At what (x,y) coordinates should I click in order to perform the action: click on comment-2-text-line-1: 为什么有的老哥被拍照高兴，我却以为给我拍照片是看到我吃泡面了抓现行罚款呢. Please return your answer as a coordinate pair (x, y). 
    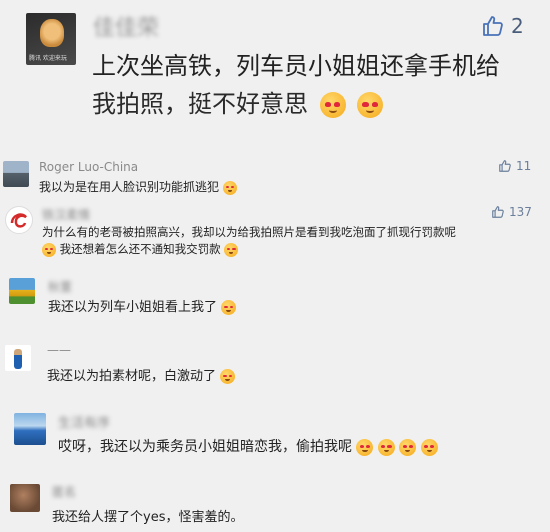
    Looking at the image, I should click on (249, 232).